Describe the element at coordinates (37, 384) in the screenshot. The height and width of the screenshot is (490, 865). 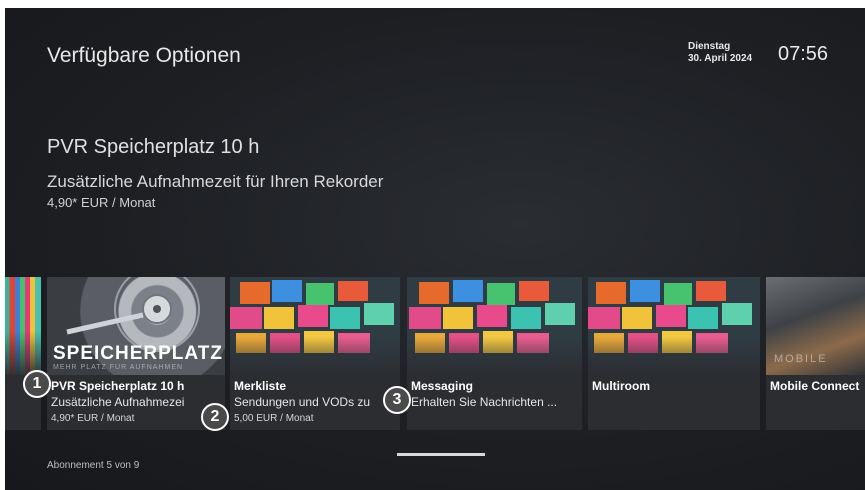
I see `annotation-badge-1: 1` at that location.